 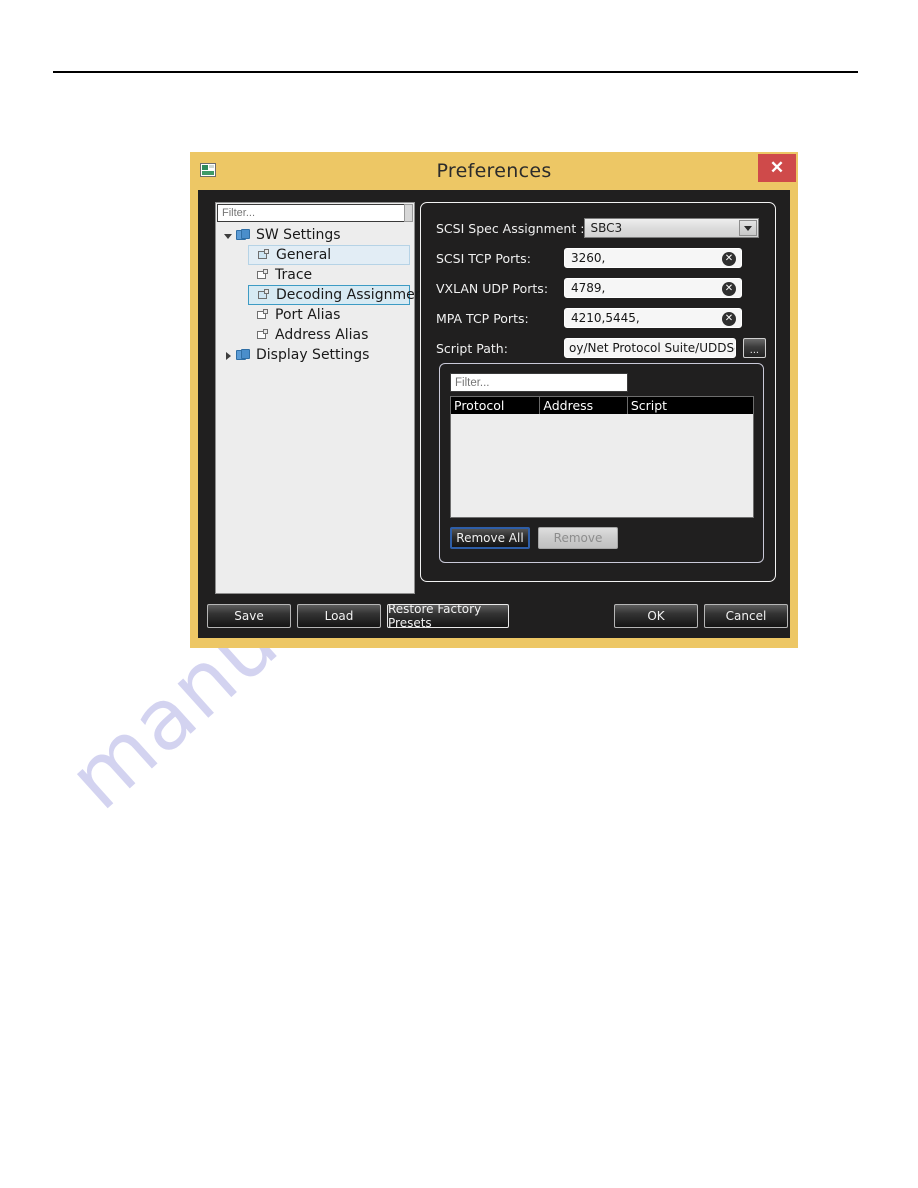 I want to click on tree-item-label: General, so click(x=304, y=255).